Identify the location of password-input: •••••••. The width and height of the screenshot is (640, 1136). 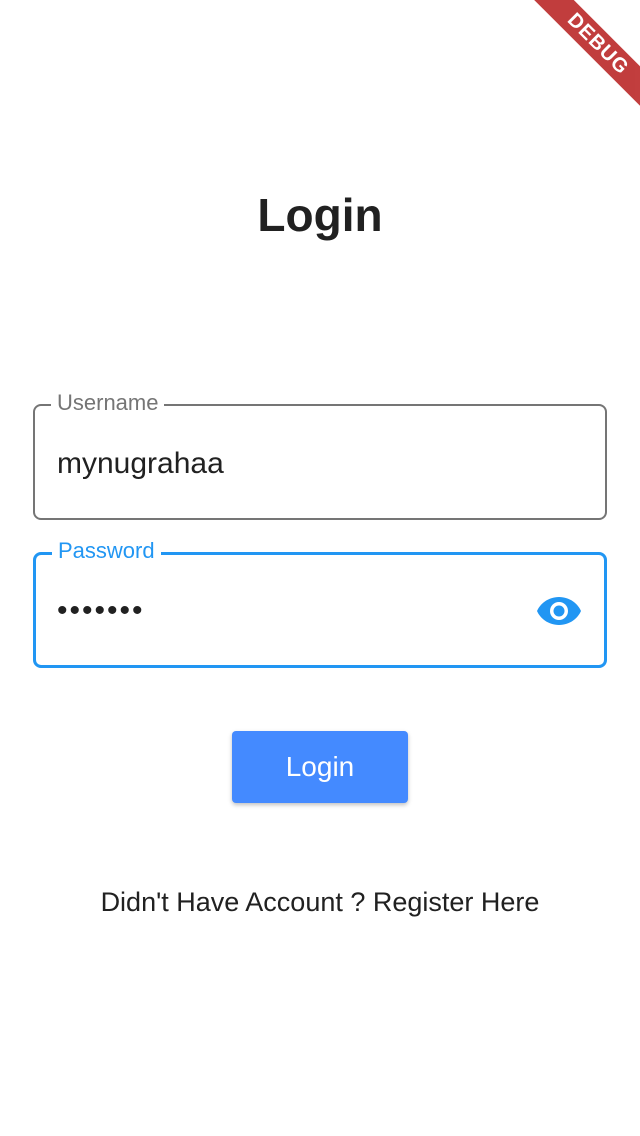
(101, 611).